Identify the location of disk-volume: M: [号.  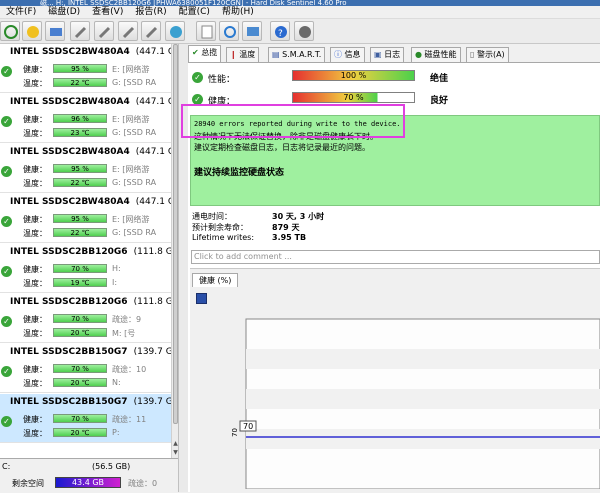
(124, 333).